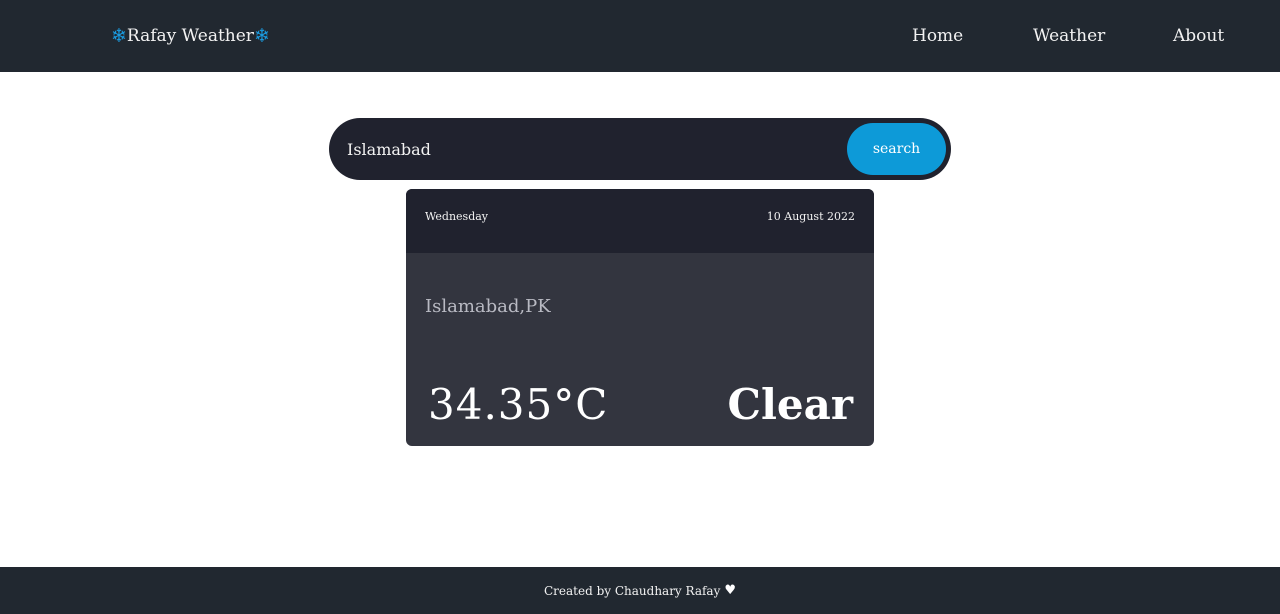  I want to click on weather-card-header: Wednesday 10 August 2022, so click(640, 221).